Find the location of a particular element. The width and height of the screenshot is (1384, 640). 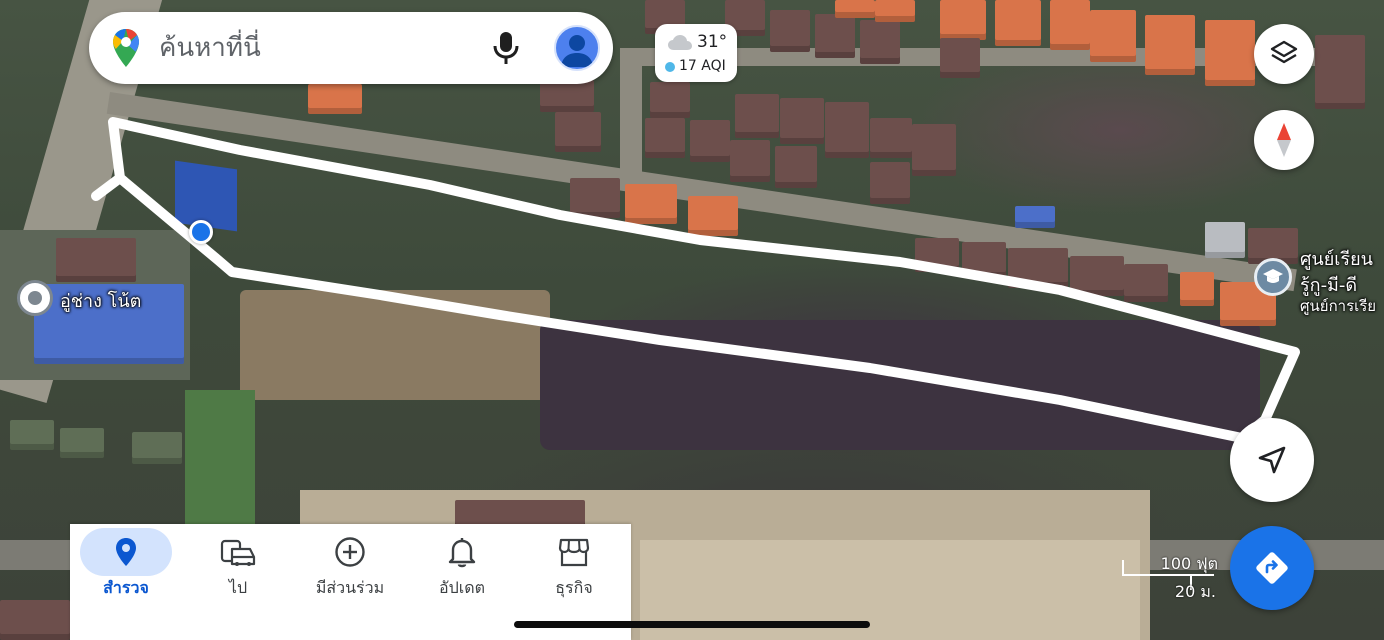

google-maps-logo-icon is located at coordinates (126, 48).